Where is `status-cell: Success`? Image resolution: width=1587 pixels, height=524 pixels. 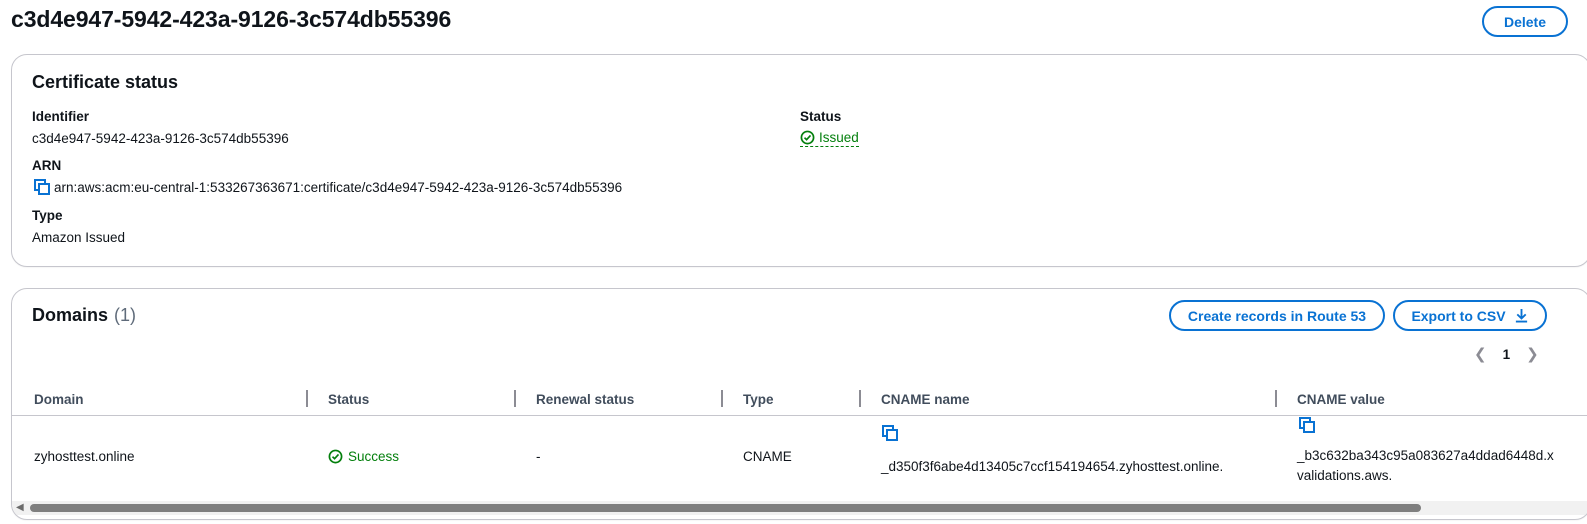 status-cell: Success is located at coordinates (363, 456).